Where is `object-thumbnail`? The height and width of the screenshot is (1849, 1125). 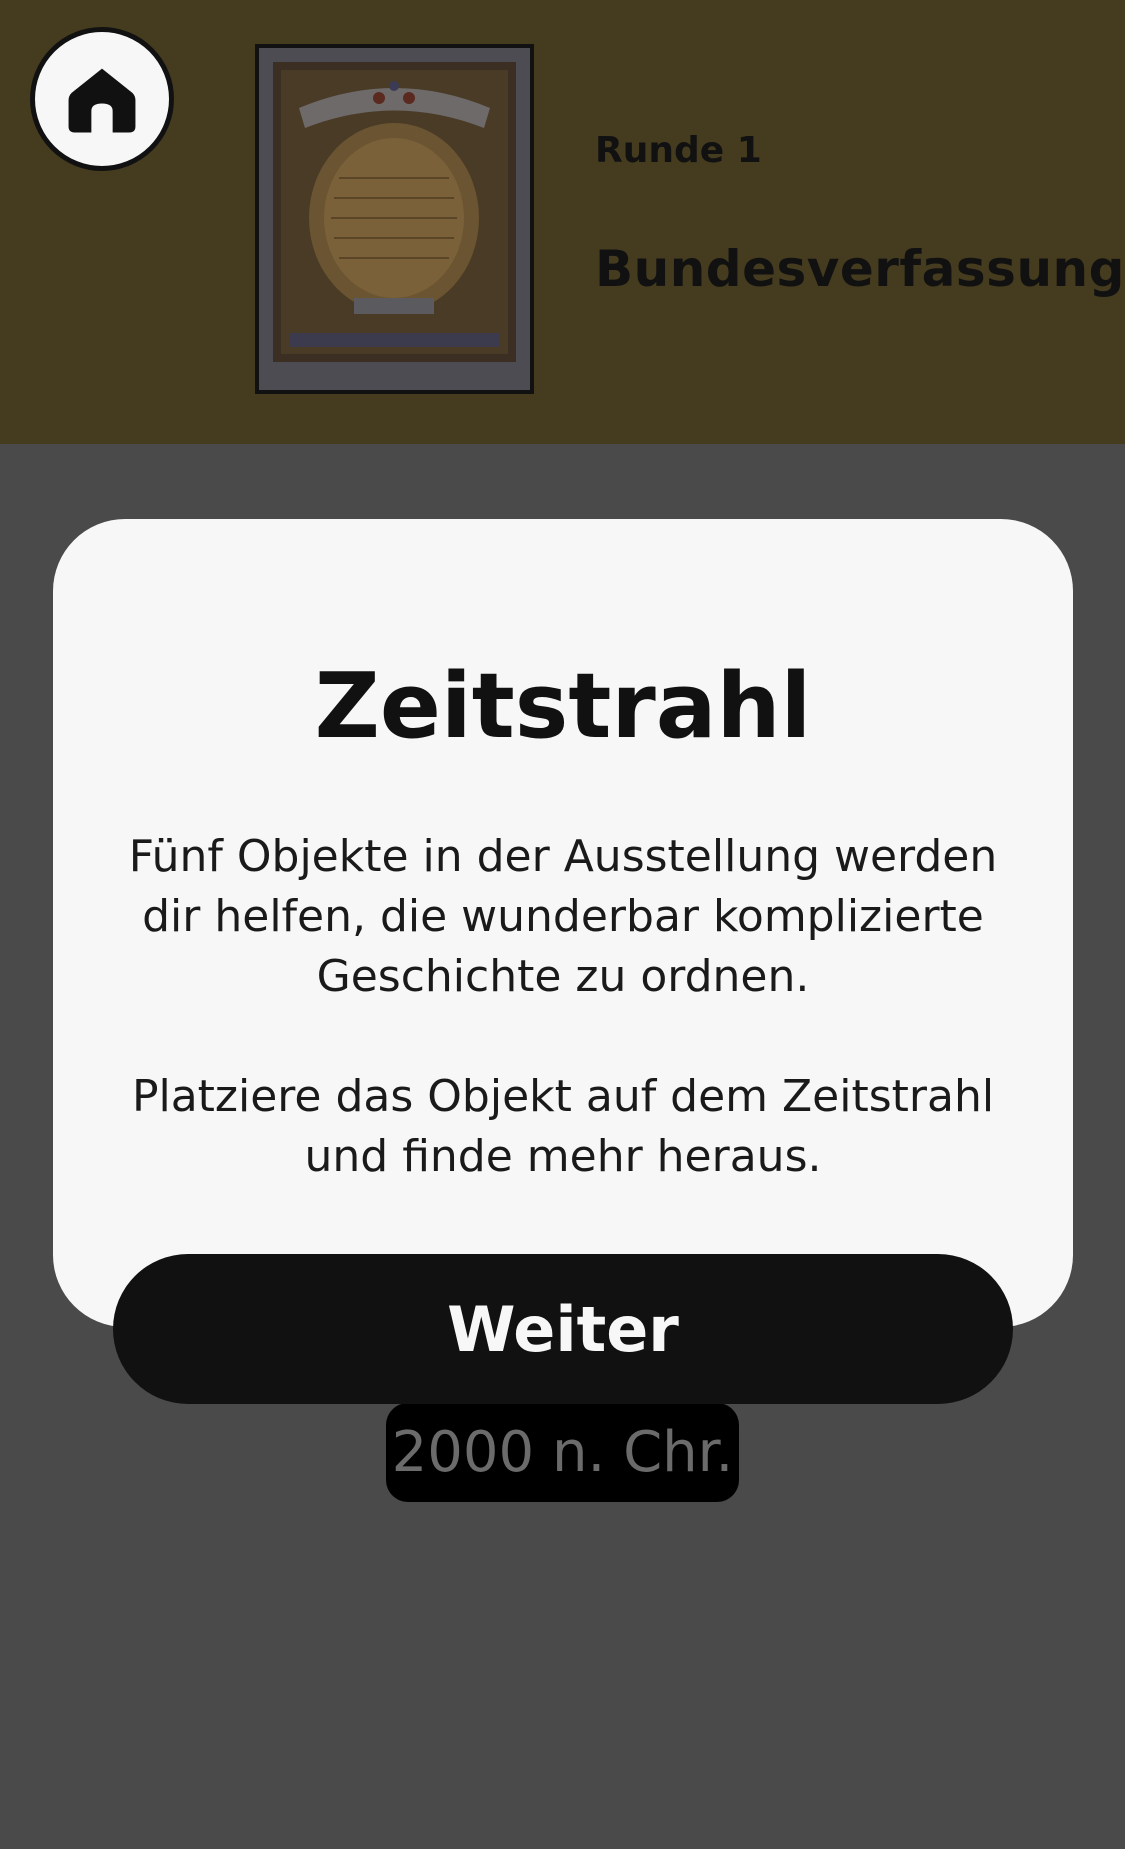
object-thumbnail is located at coordinates (394, 219).